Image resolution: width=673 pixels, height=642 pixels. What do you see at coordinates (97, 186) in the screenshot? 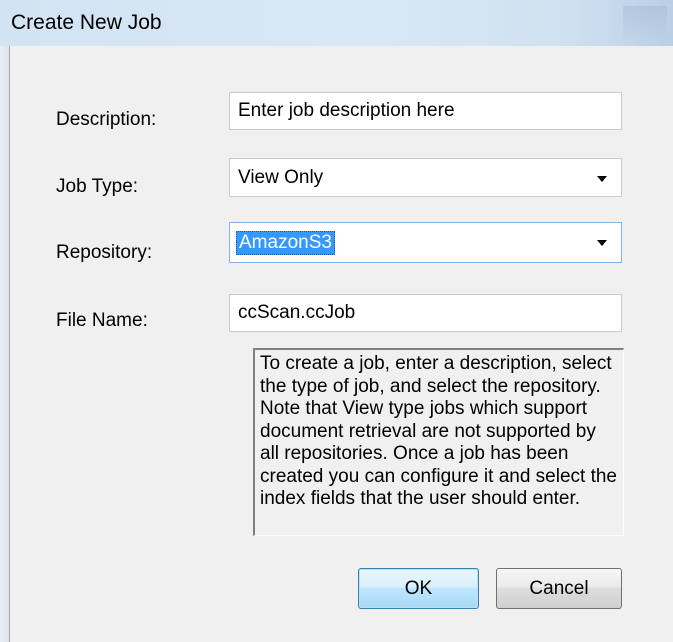
I see `job-type-label: Job Type:` at bounding box center [97, 186].